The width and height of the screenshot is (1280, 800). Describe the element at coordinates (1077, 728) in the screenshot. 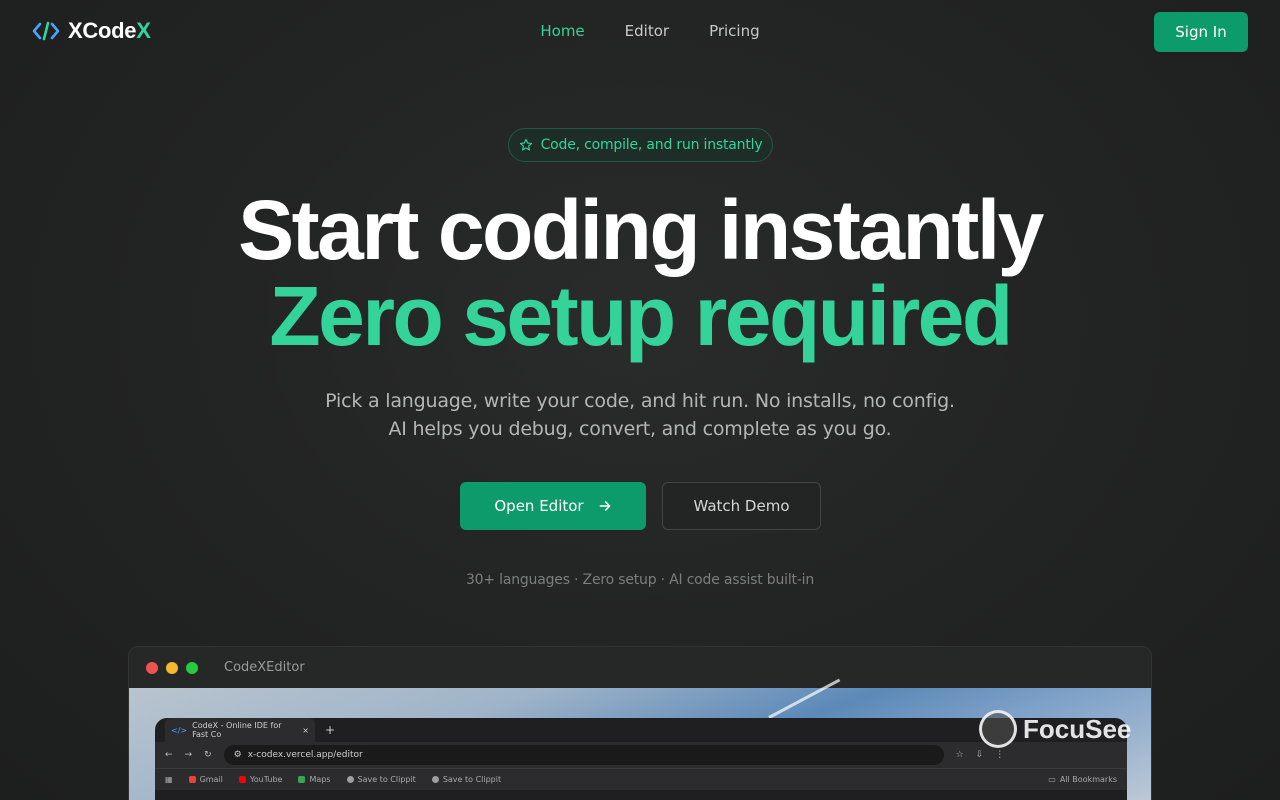

I see `watermark-text: FocuSee` at that location.